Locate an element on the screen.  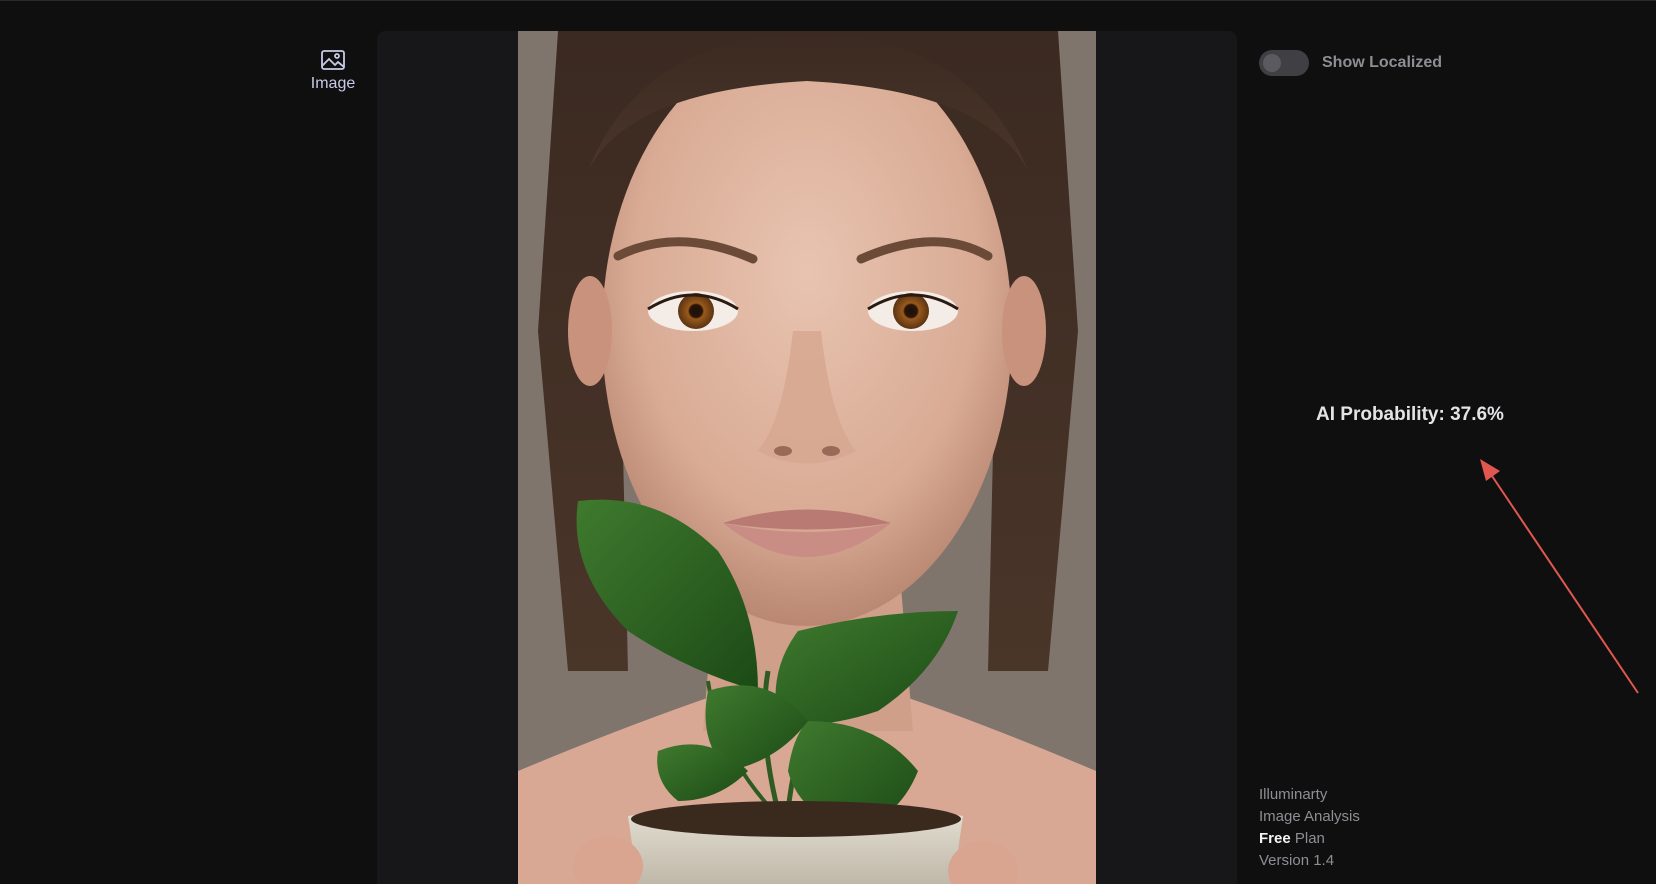
show-localized-label: Show Localized is located at coordinates (1382, 62).